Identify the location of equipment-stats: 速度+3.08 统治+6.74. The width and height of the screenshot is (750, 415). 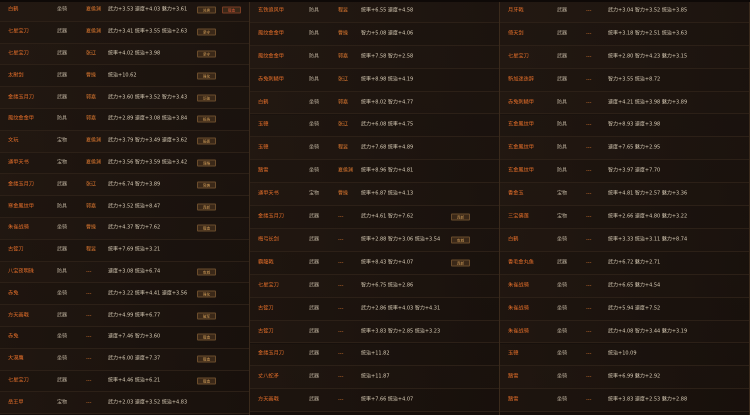
(134, 271).